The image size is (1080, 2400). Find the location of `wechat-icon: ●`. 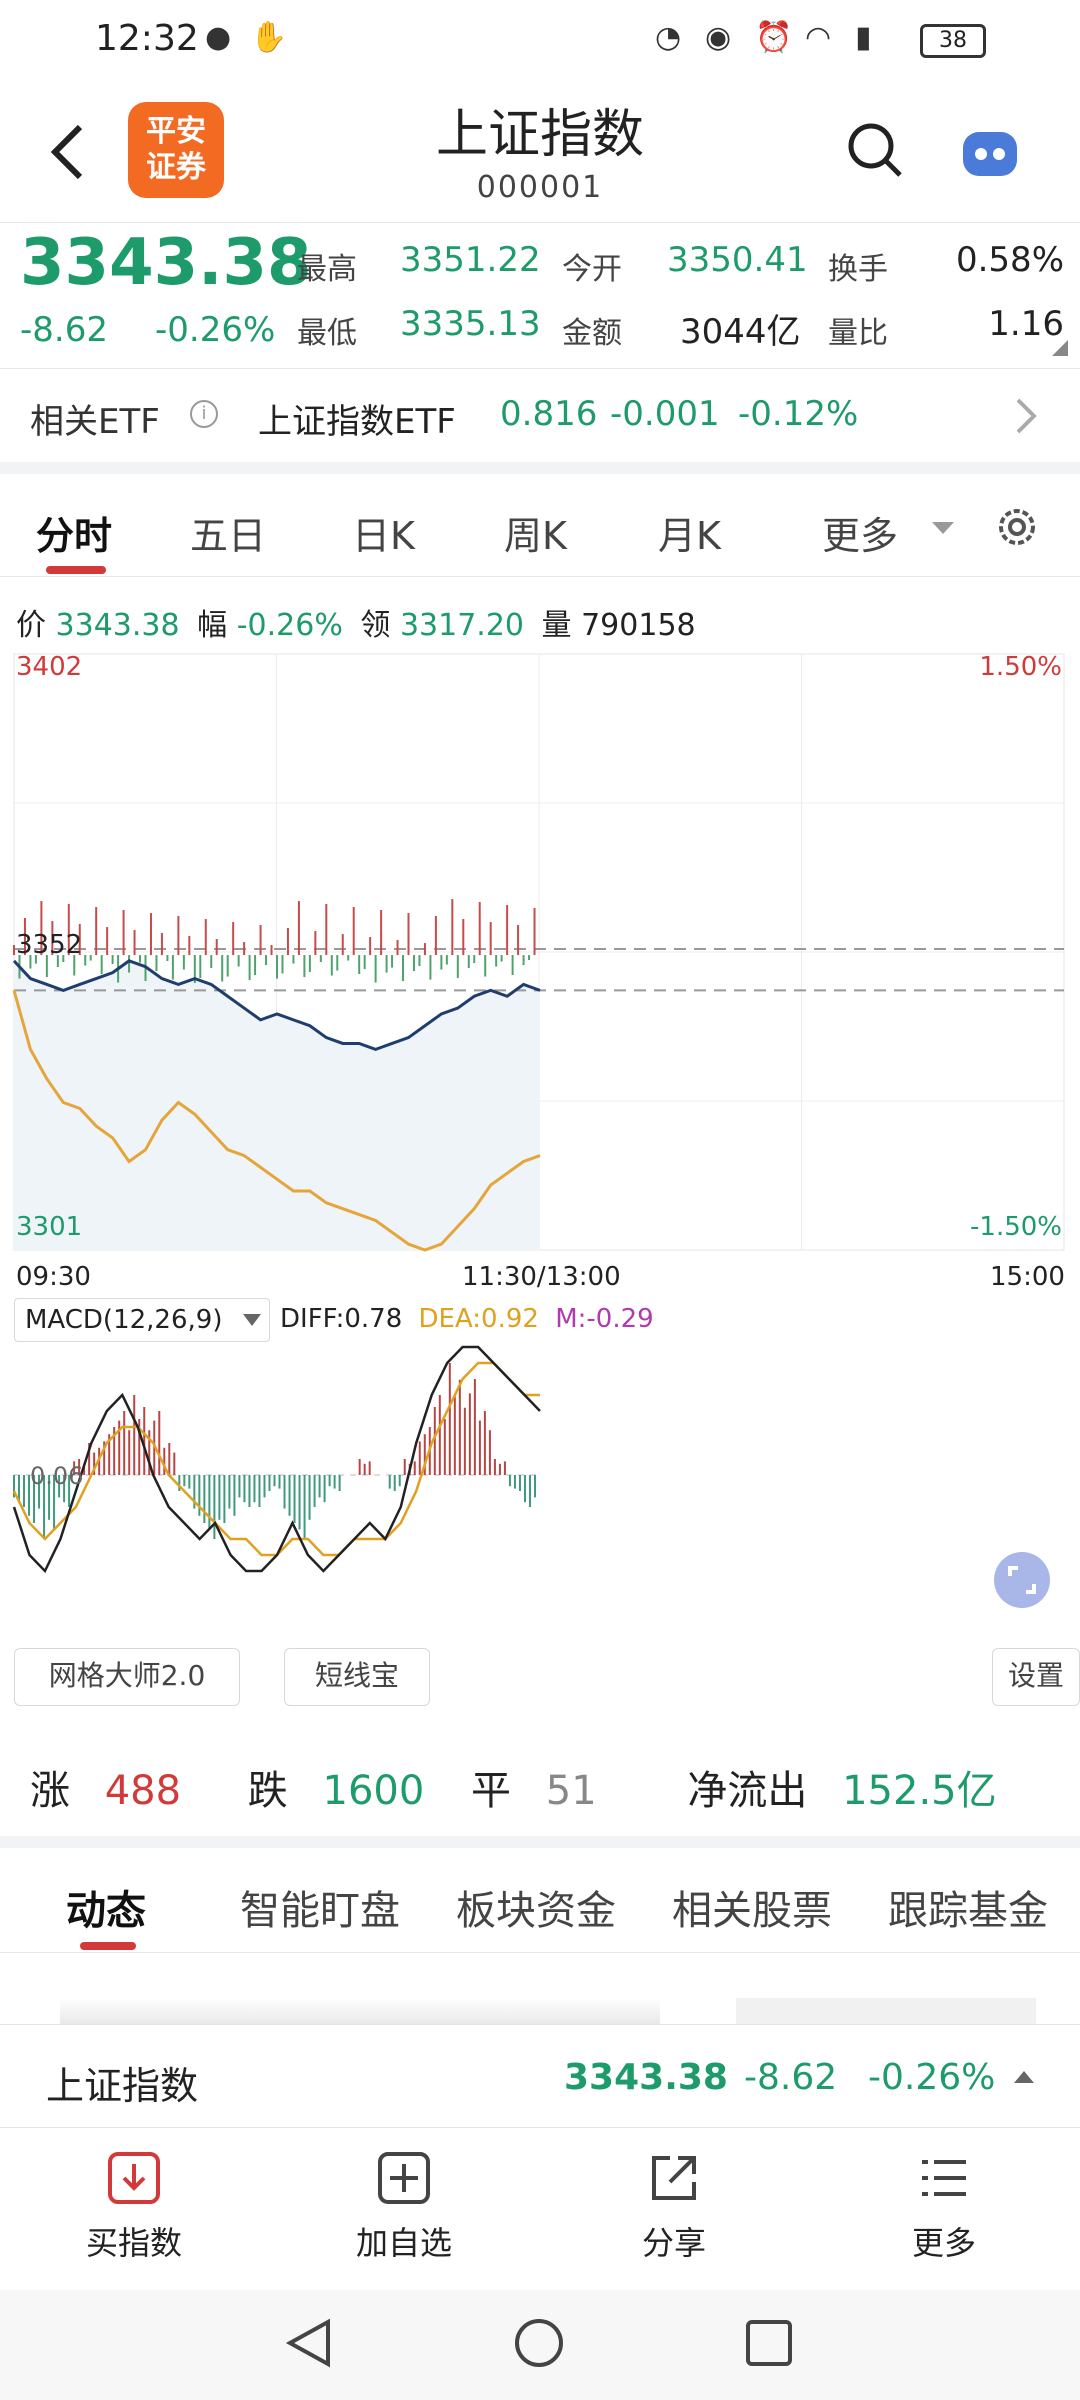

wechat-icon: ● is located at coordinates (218, 37).